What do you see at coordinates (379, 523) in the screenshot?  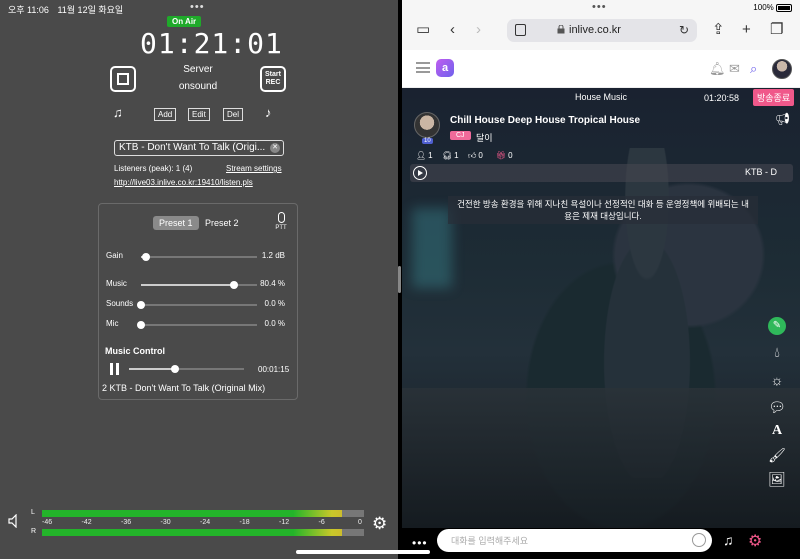 I see `gear-icon: ⚙` at bounding box center [379, 523].